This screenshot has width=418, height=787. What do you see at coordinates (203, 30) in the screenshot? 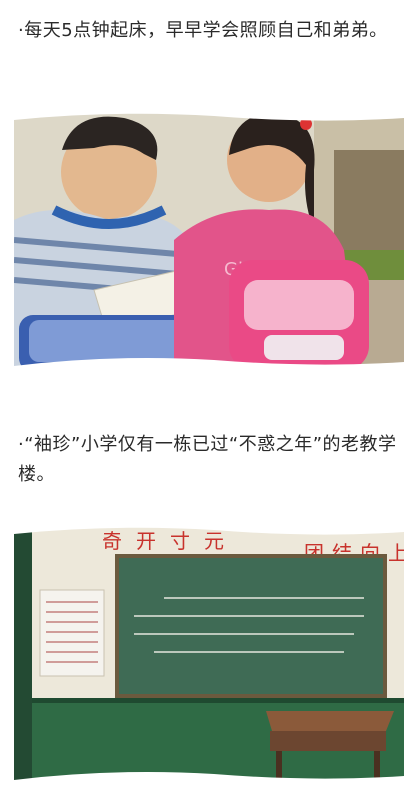
I see `caption-first: ·每天5点钟起床，早早学会照顾自己和弟弟。` at bounding box center [203, 30].